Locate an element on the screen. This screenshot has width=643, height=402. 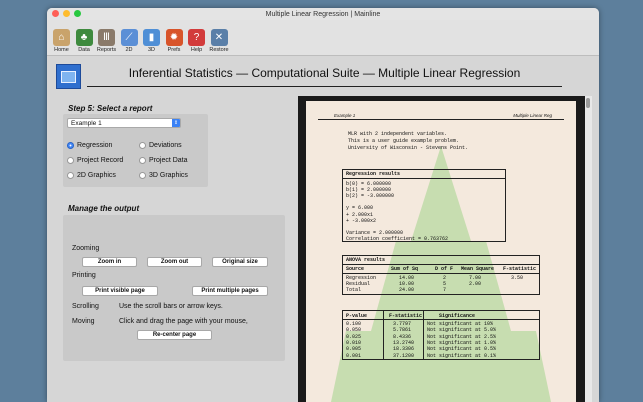
toolbar-home-button: ⌂ Home is located at coordinates (61, 41).